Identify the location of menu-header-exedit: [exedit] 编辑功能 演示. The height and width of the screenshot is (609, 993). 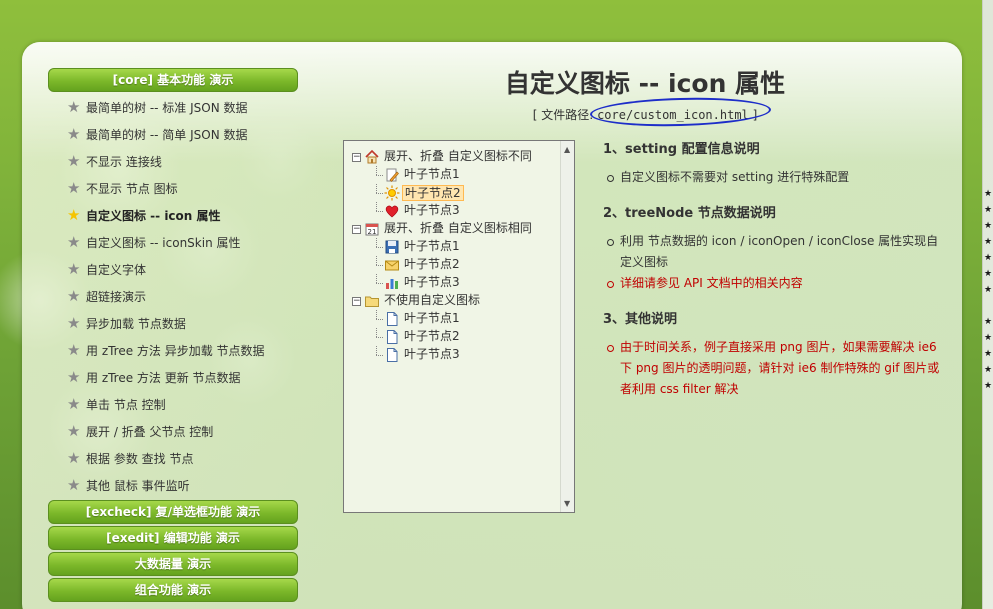
(173, 538).